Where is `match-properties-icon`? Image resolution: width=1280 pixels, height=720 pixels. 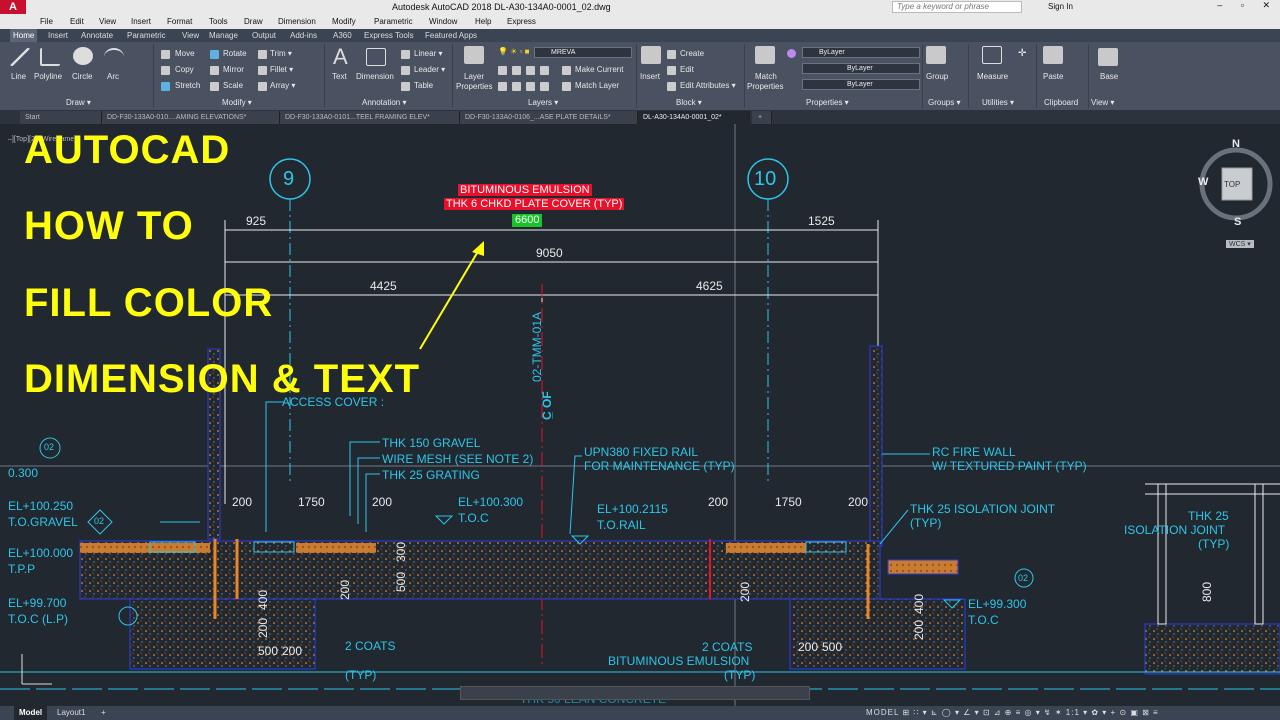 match-properties-icon is located at coordinates (765, 55).